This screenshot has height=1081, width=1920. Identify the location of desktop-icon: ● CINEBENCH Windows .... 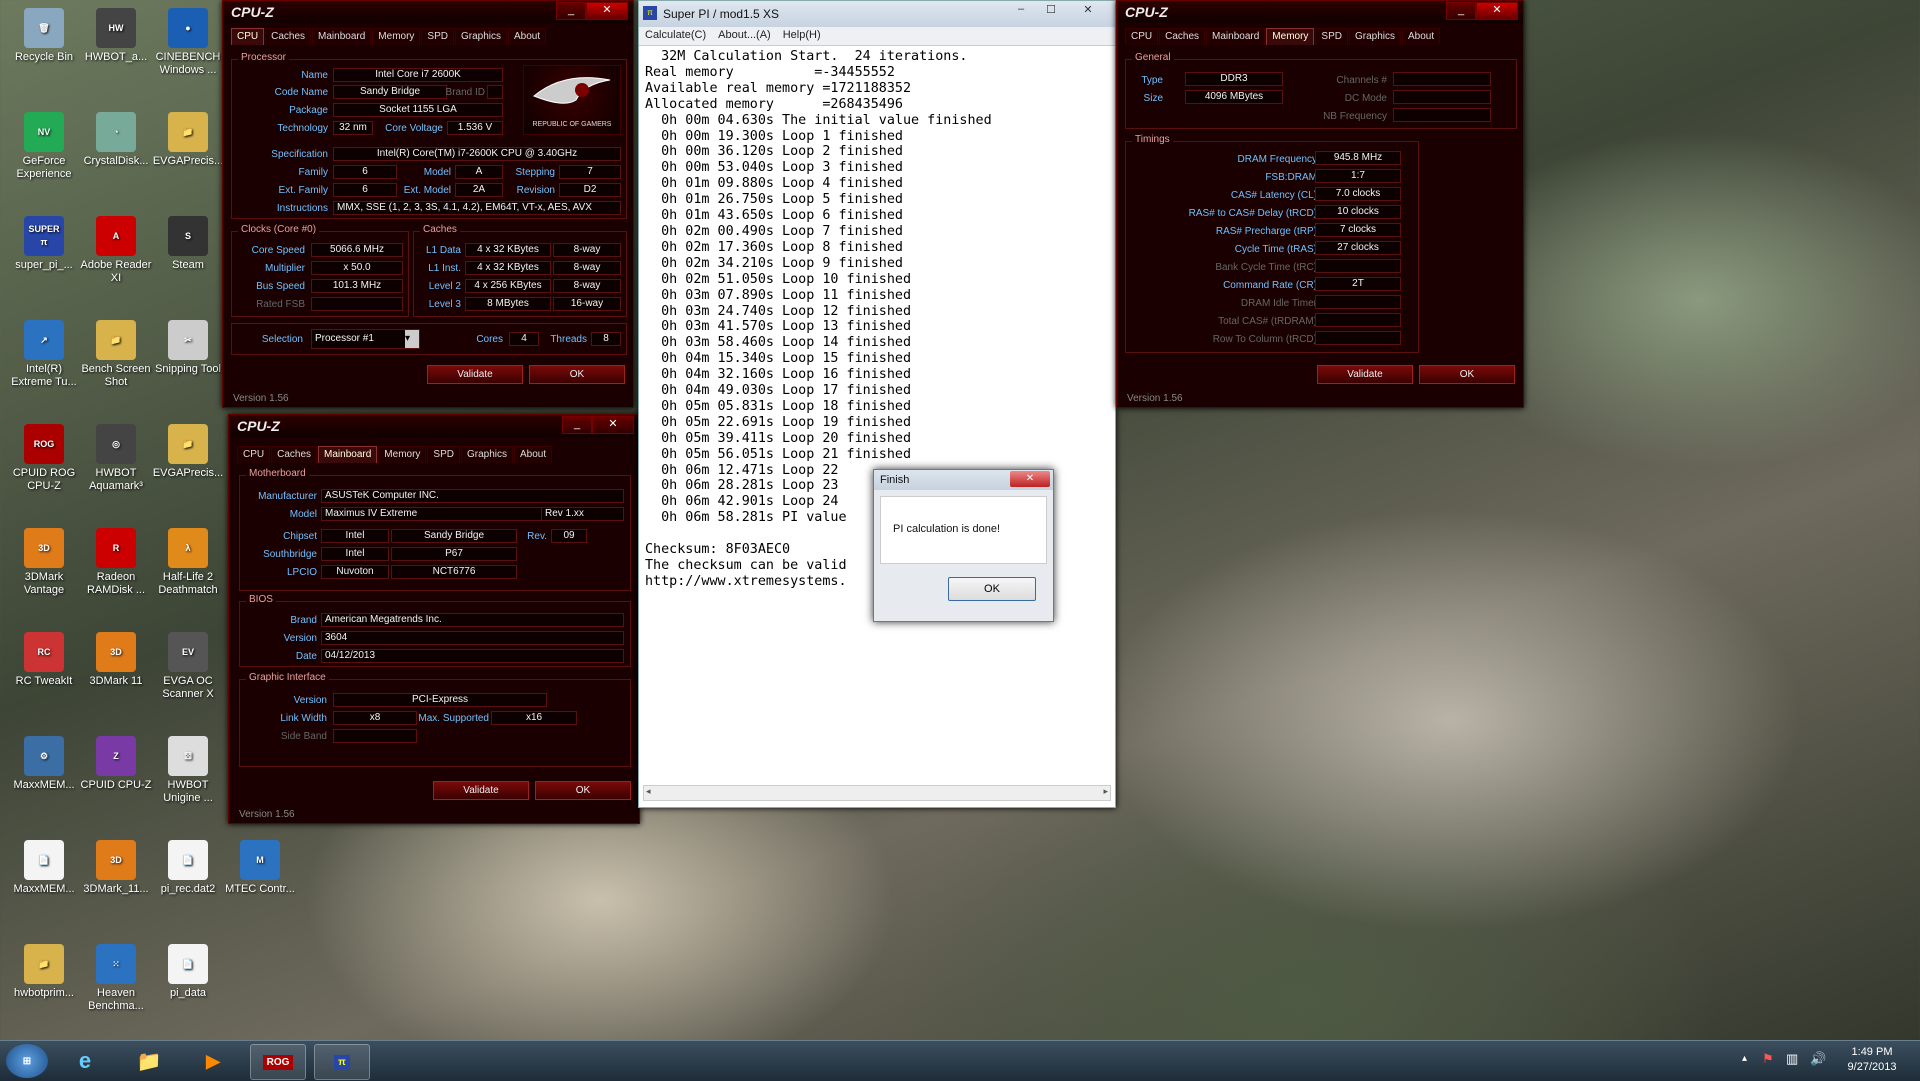
(188, 42).